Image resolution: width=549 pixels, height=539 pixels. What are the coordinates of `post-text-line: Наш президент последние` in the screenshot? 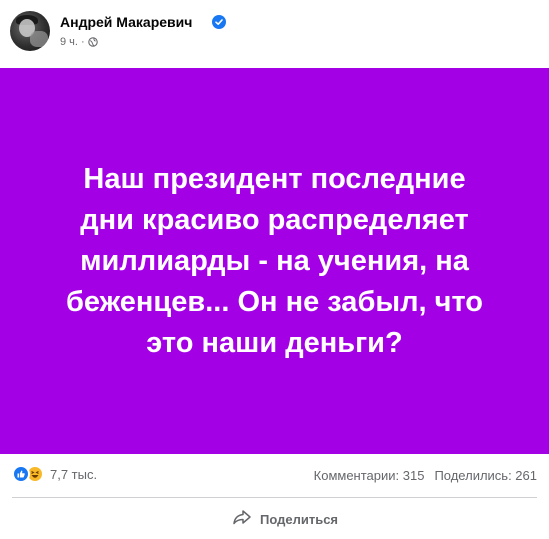 It's located at (274, 178).